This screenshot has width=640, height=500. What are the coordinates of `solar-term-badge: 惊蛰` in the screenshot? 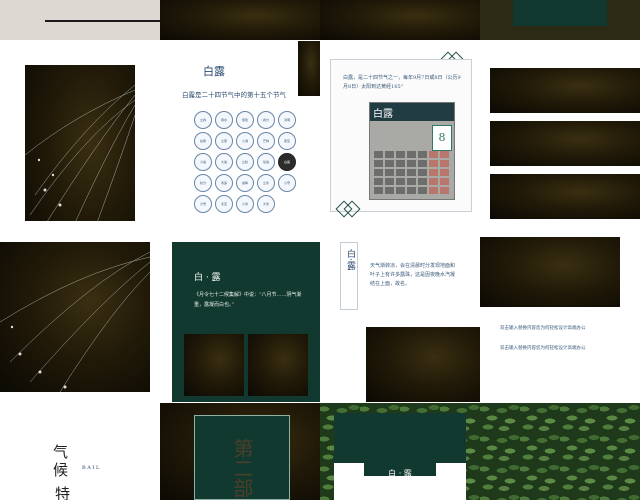 It's located at (245, 120).